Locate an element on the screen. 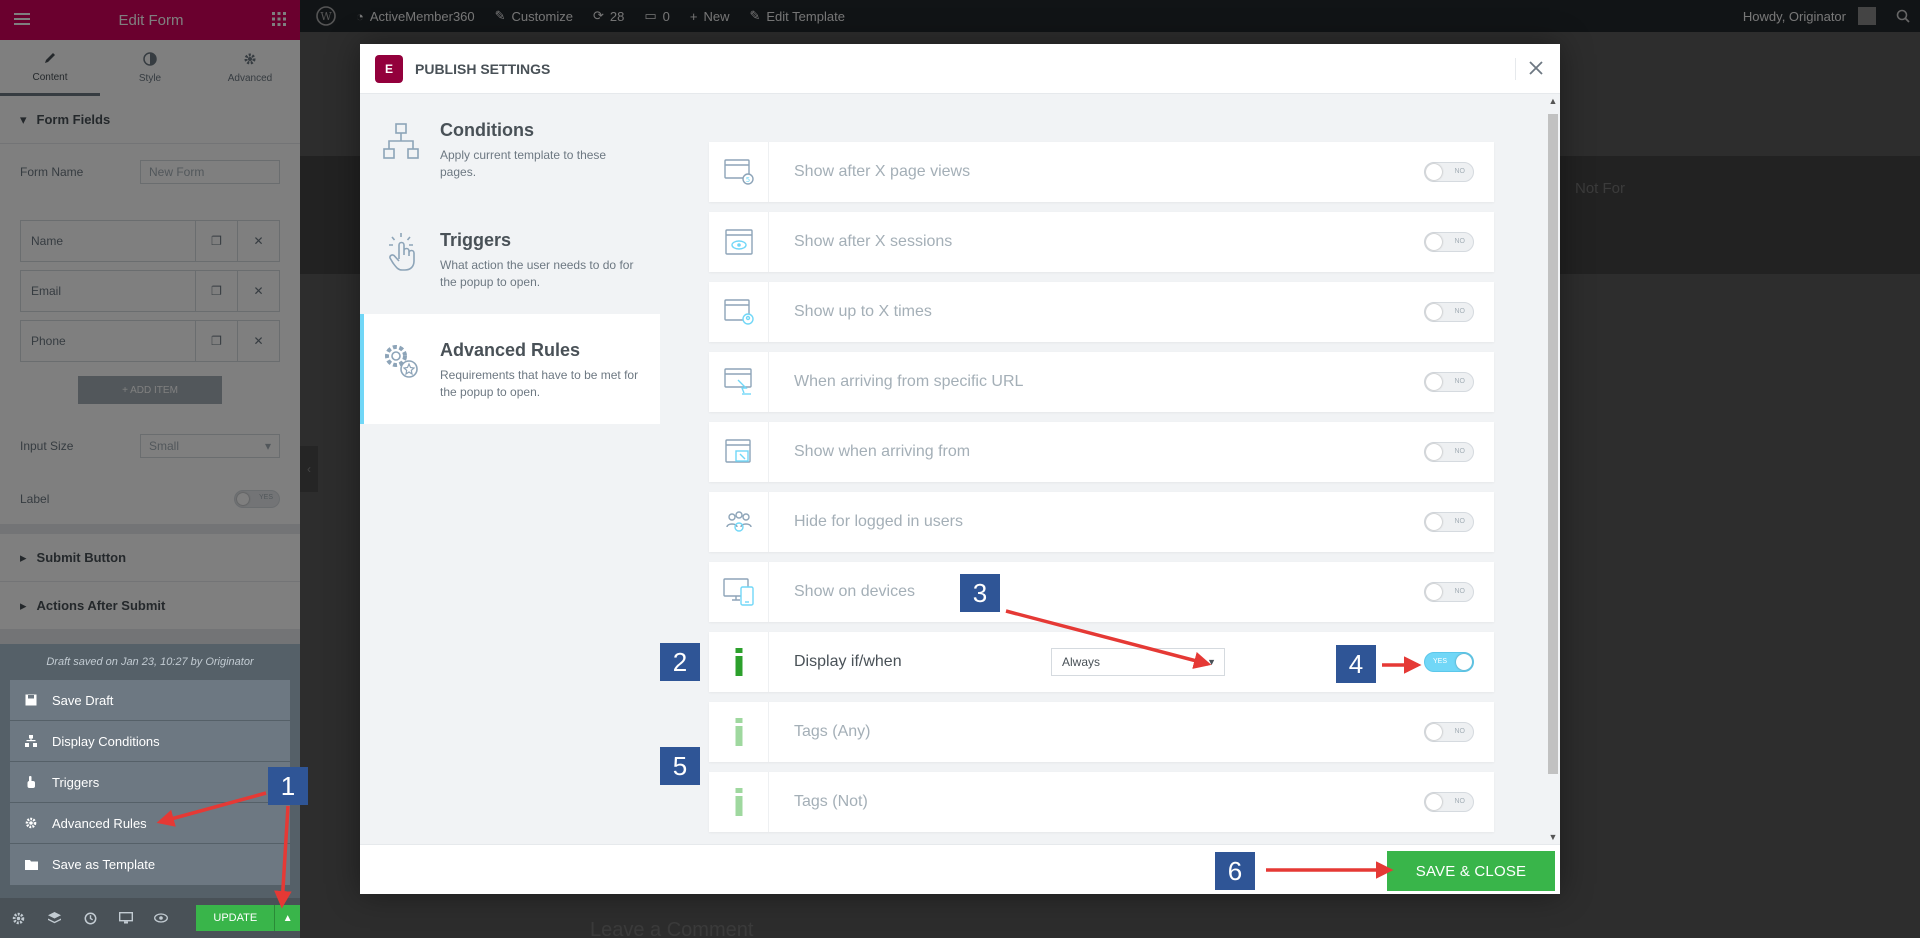 The height and width of the screenshot is (938, 1920). folder-icon is located at coordinates (31, 864).